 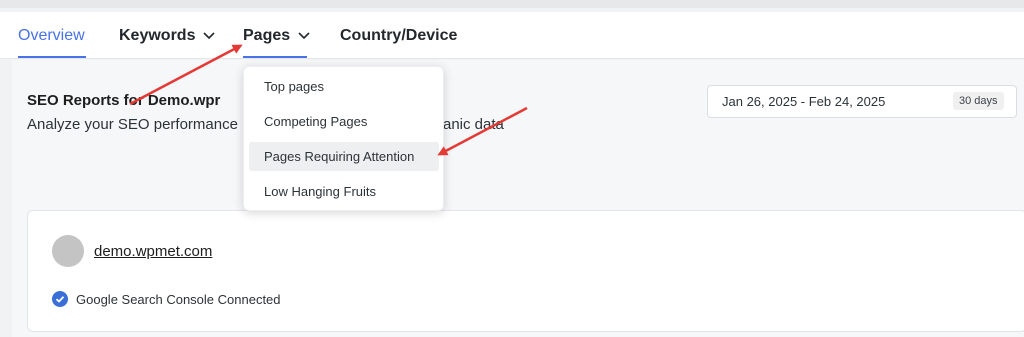 I want to click on tab-country-device-label: Country/Device, so click(x=399, y=35).